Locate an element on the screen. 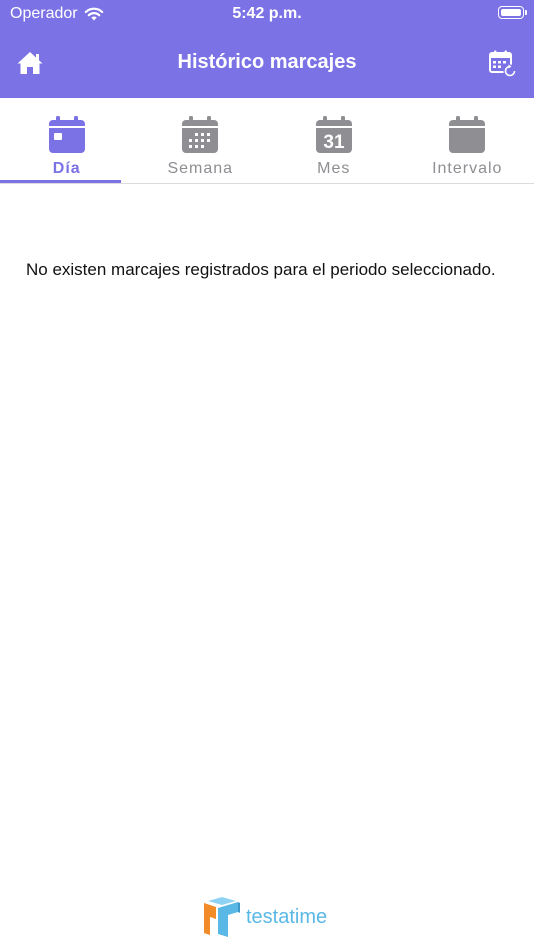 The image size is (534, 950). app-header: Operador 5:42 p.m. Histórico marcajes is located at coordinates (267, 49).